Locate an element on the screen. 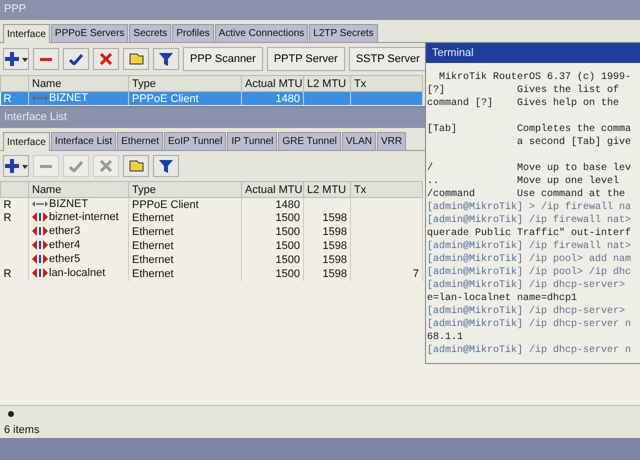  tab: IP Tunnel is located at coordinates (252, 141).